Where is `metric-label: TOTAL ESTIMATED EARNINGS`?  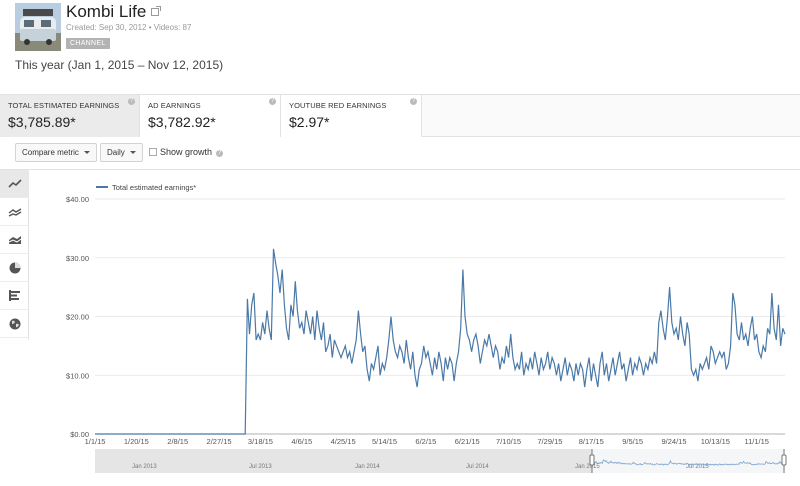
metric-label: TOTAL ESTIMATED EARNINGS is located at coordinates (64, 105).